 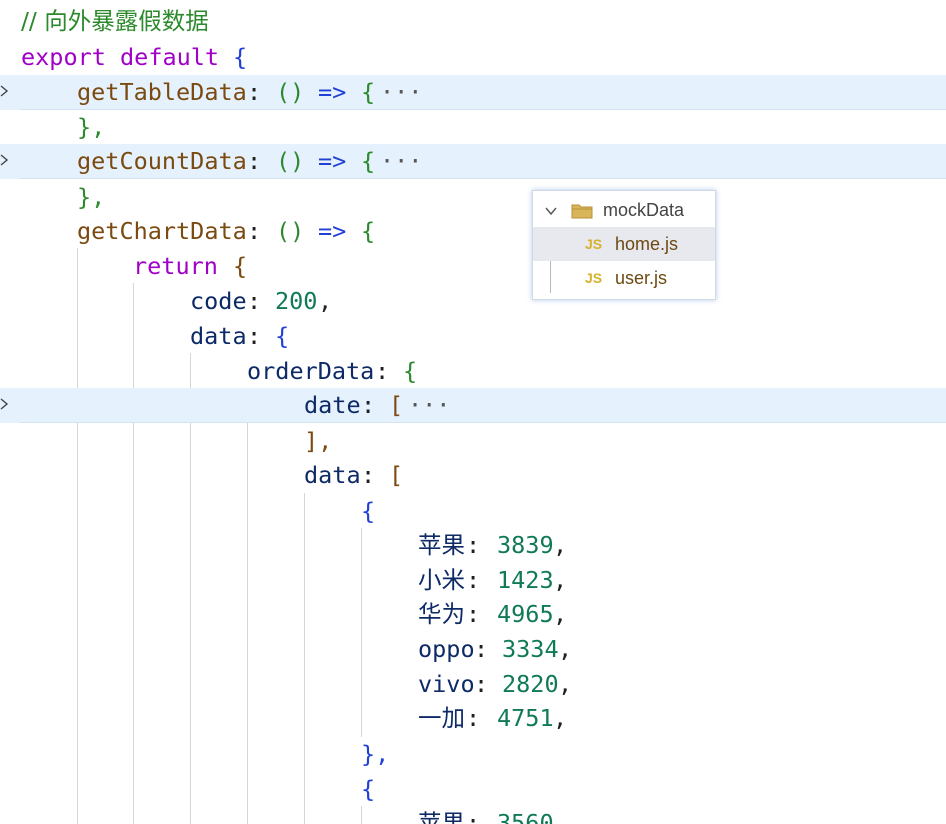 I want to click on object-key: date, so click(x=332, y=405).